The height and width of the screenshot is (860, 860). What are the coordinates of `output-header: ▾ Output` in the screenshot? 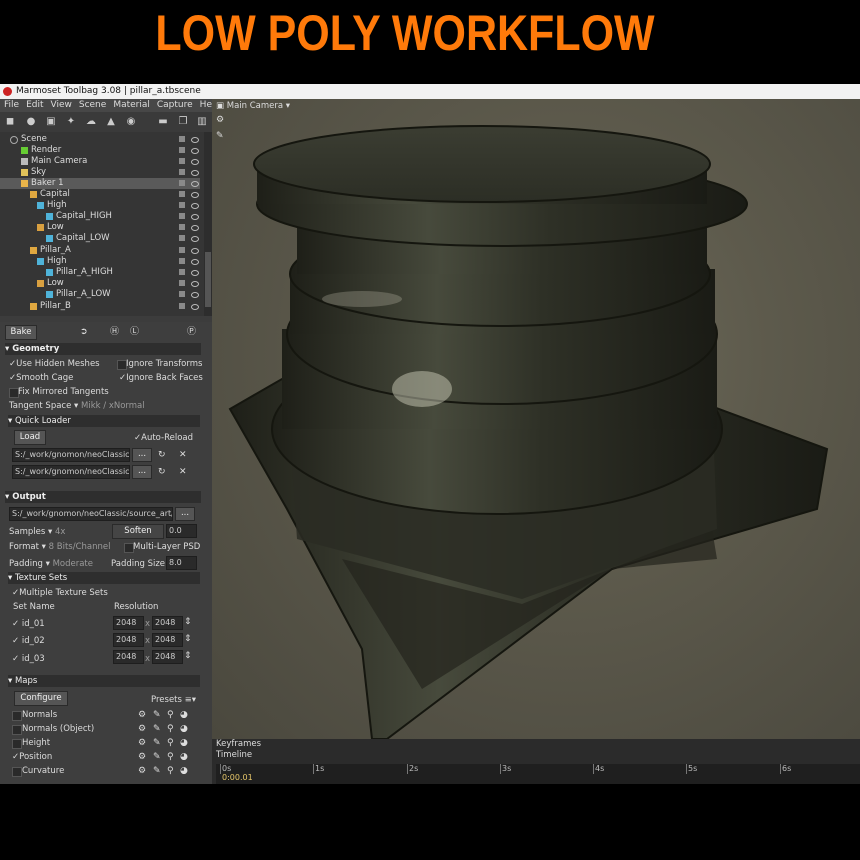 It's located at (103, 497).